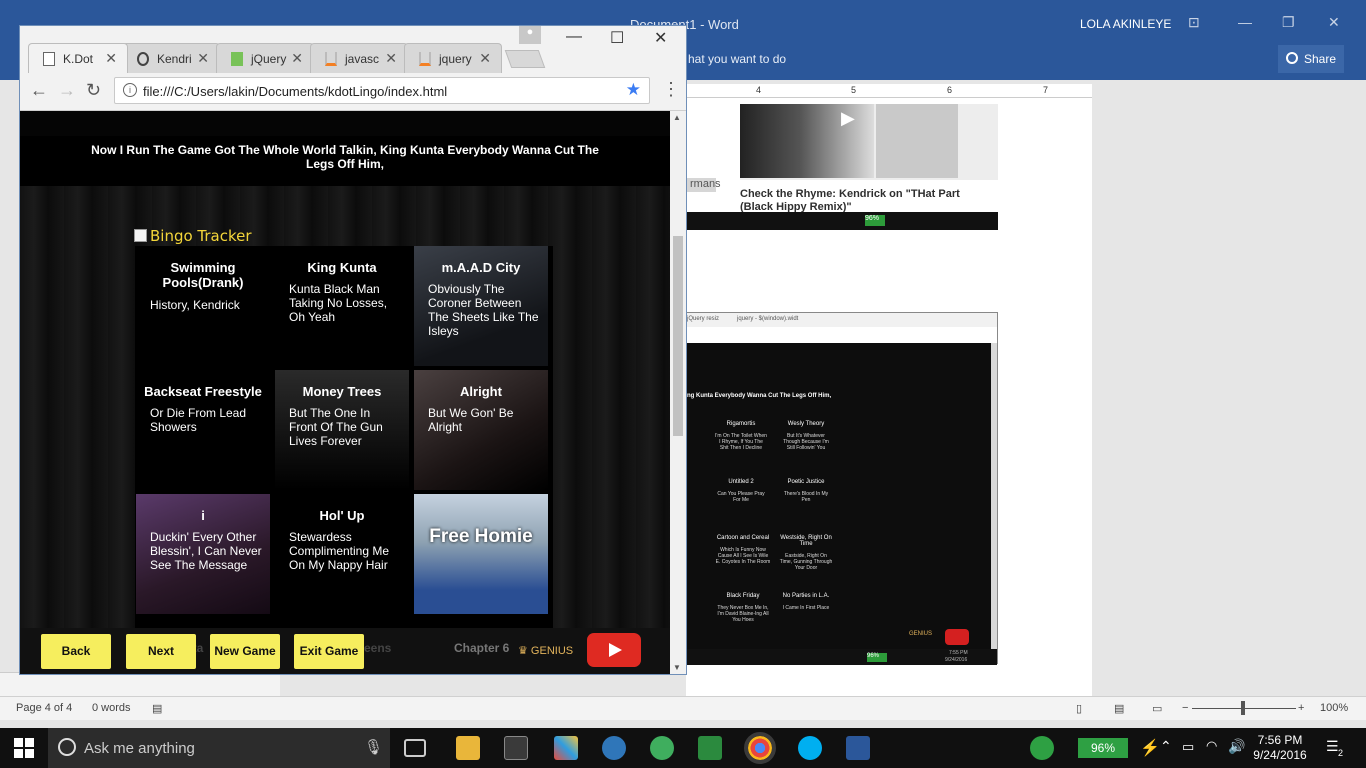 The width and height of the screenshot is (1366, 768). Describe the element at coordinates (614, 650) in the screenshot. I see `youtube-icon` at that location.